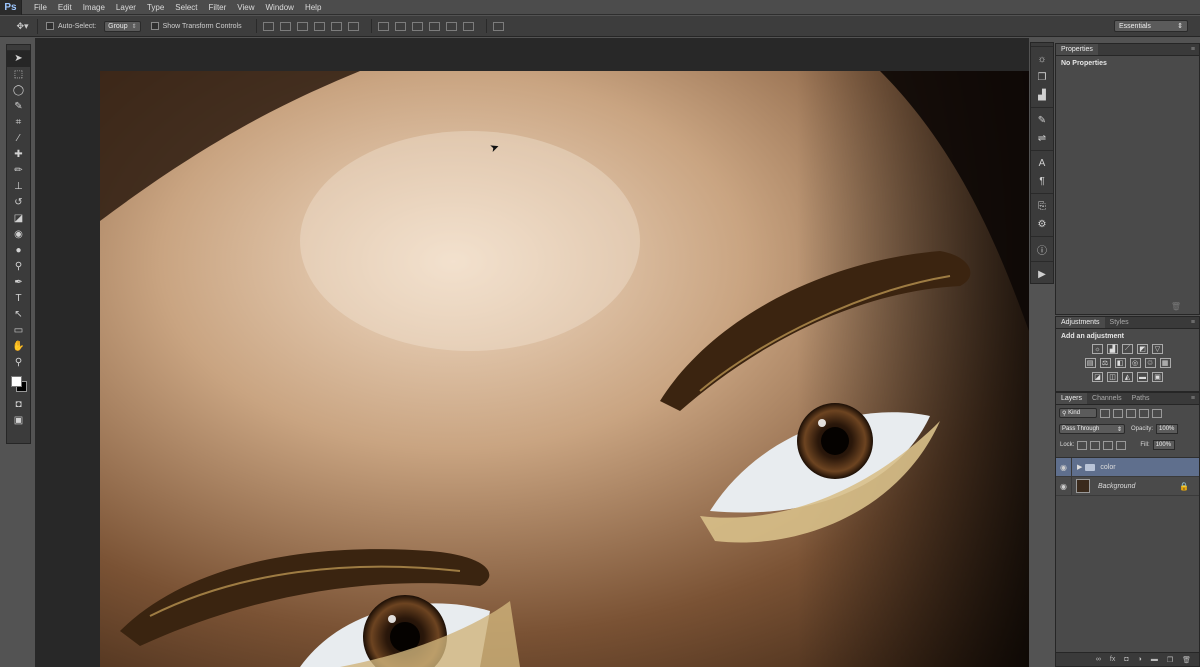  Describe the element at coordinates (50, 26) in the screenshot. I see `auto-select-checkbox` at that location.